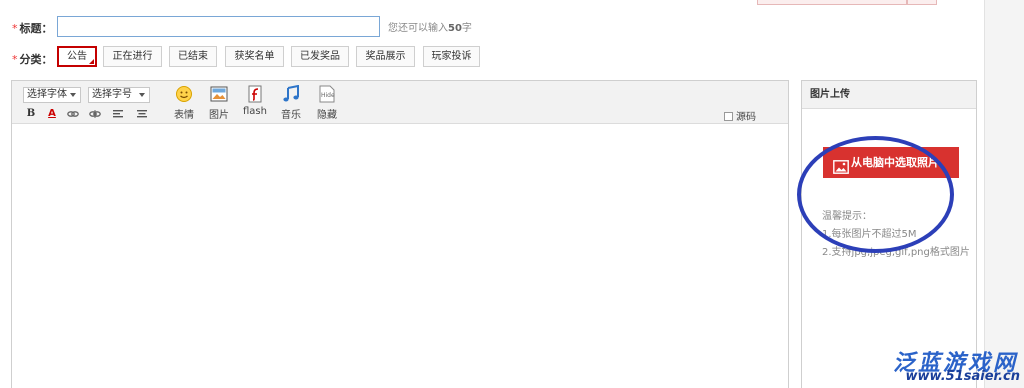  I want to click on flash-icon, so click(255, 94).